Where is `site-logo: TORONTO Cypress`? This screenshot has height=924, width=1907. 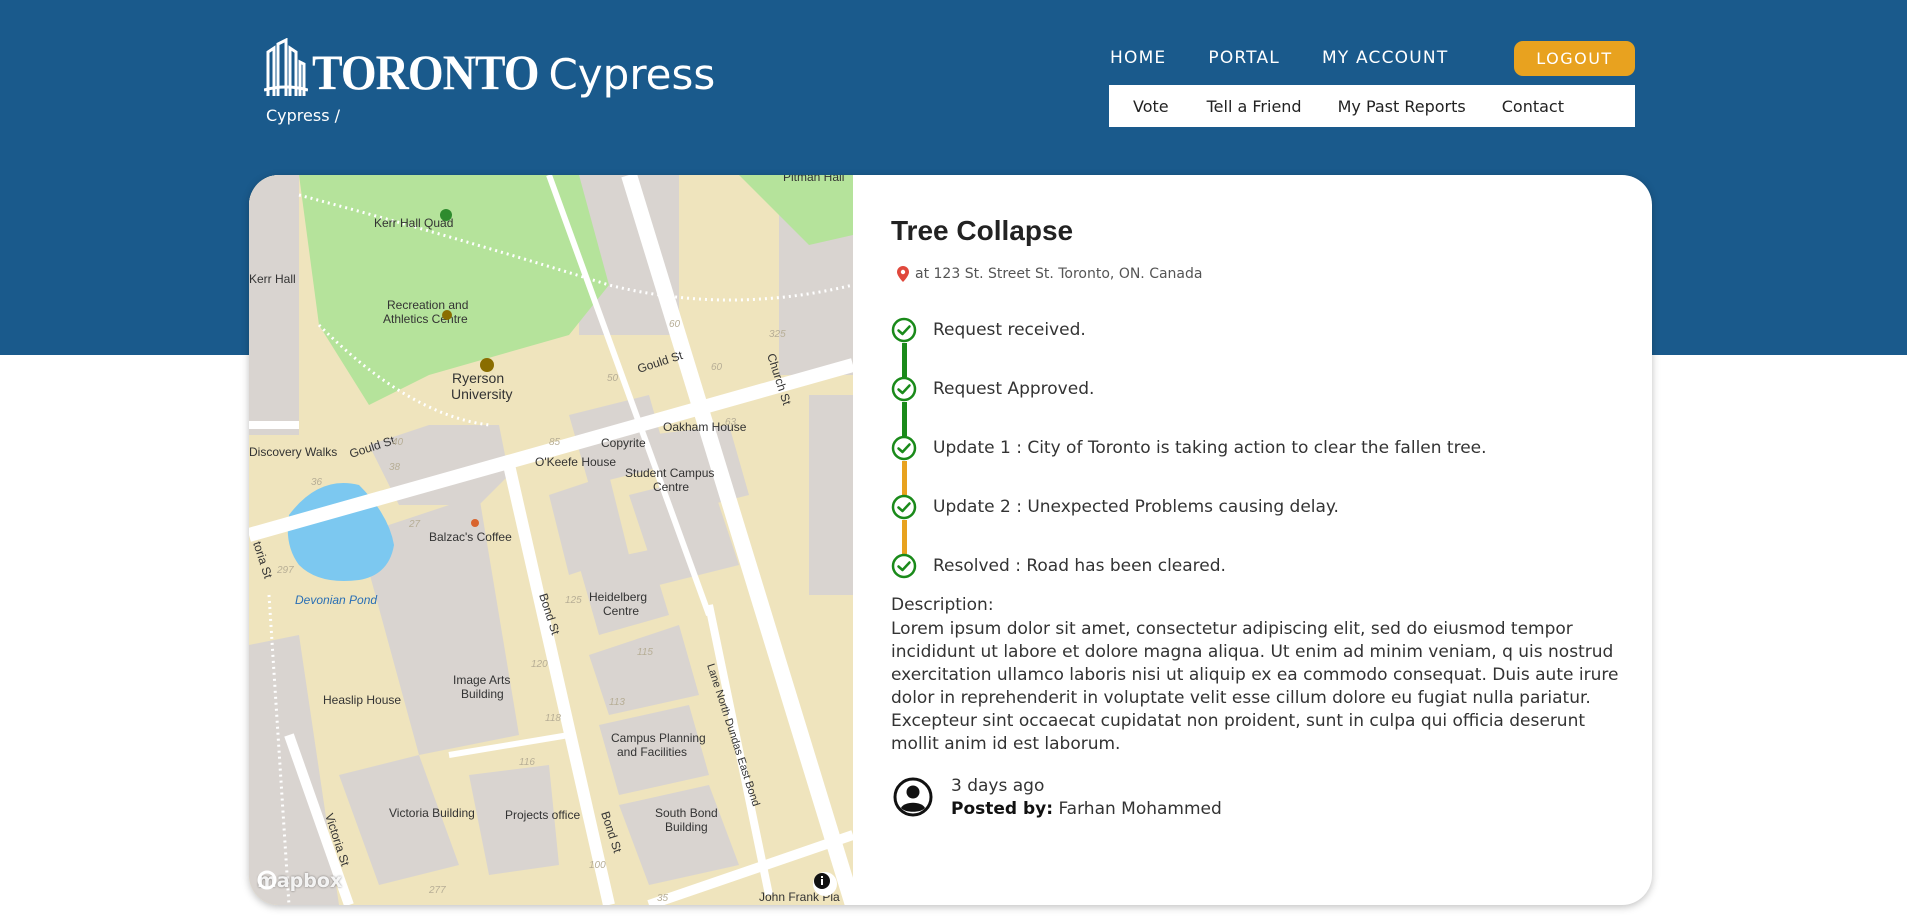
site-logo: TORONTO Cypress is located at coordinates (490, 69).